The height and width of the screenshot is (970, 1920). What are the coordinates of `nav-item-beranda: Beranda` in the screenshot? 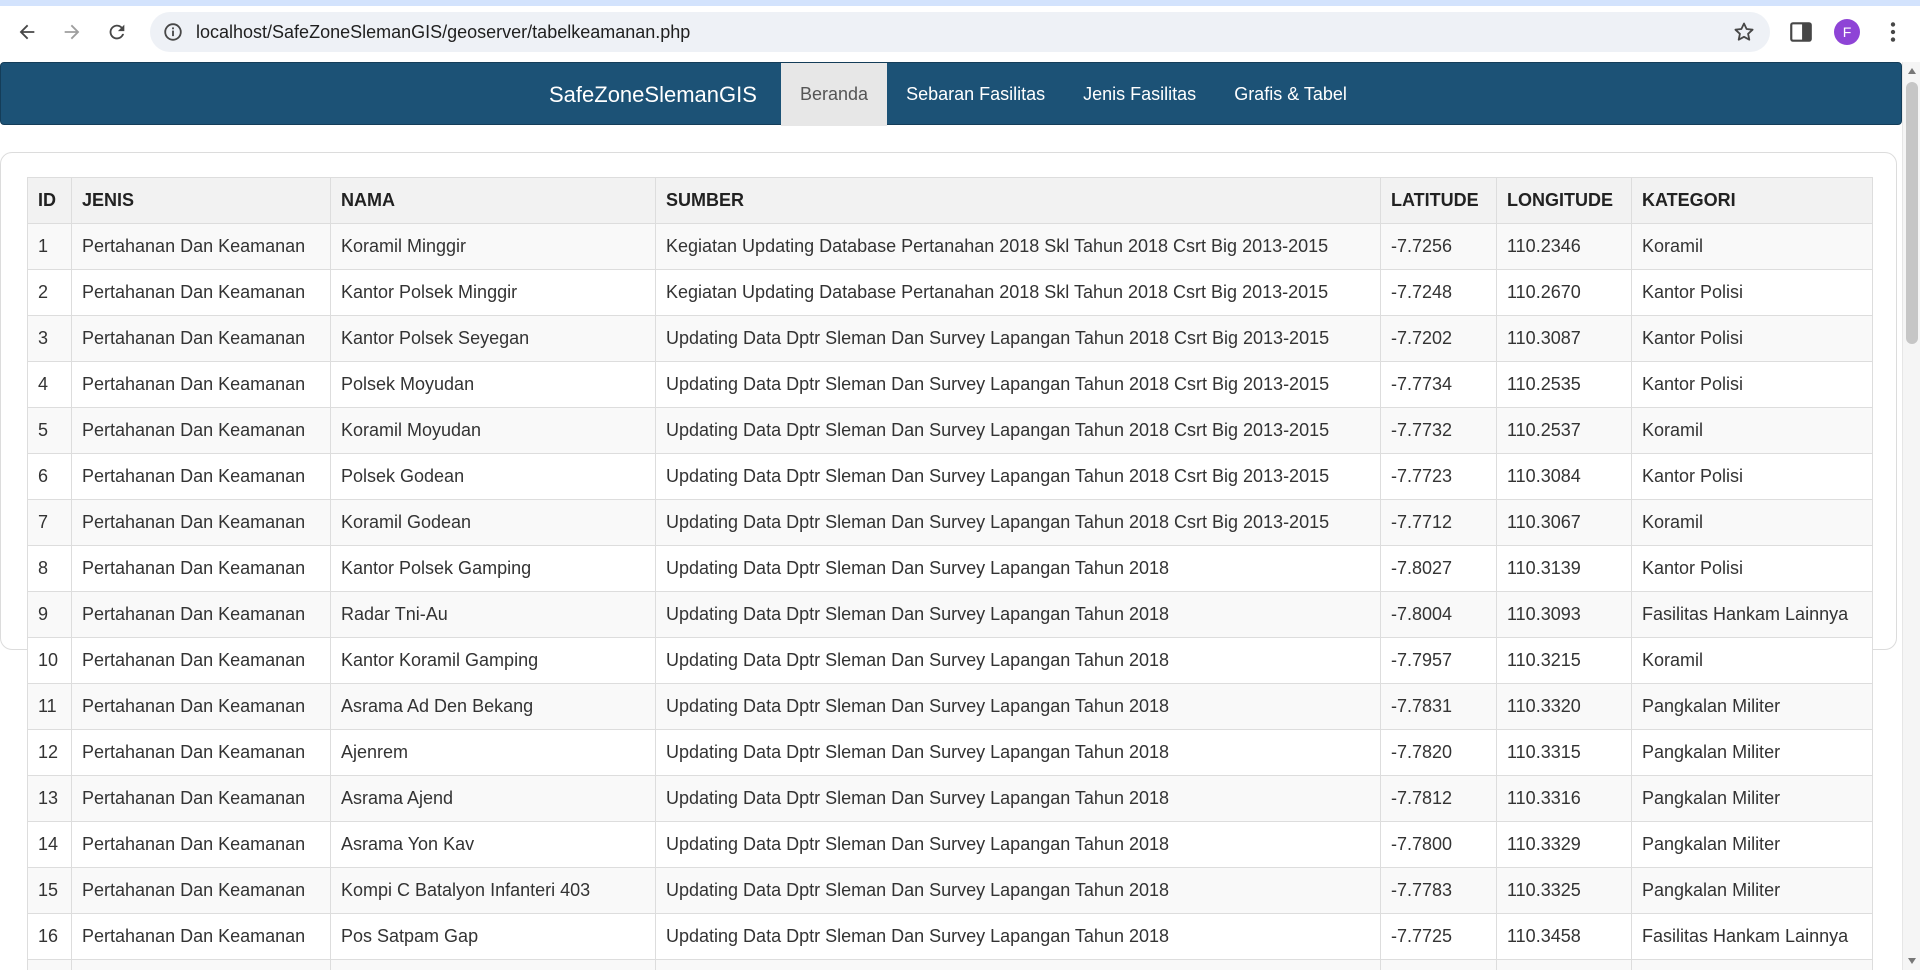 It's located at (834, 94).